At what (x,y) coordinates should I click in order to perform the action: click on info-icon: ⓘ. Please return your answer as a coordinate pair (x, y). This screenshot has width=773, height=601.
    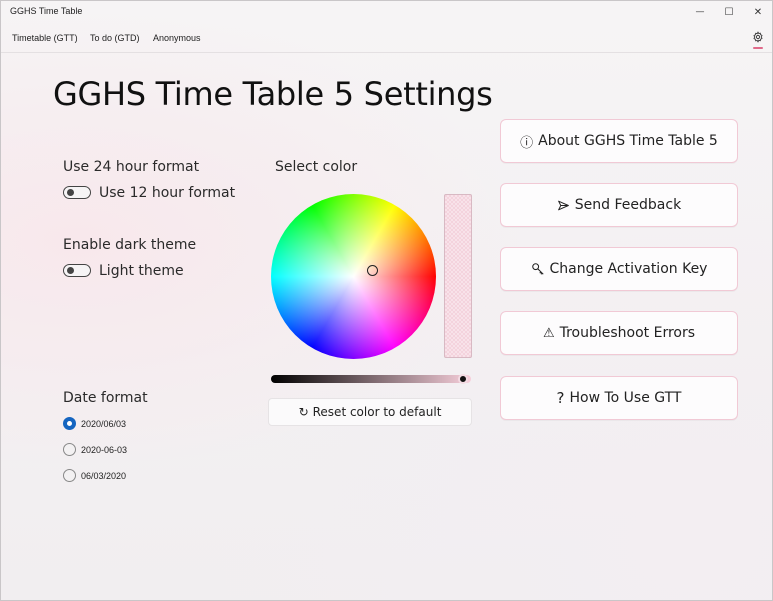
    Looking at the image, I should click on (527, 143).